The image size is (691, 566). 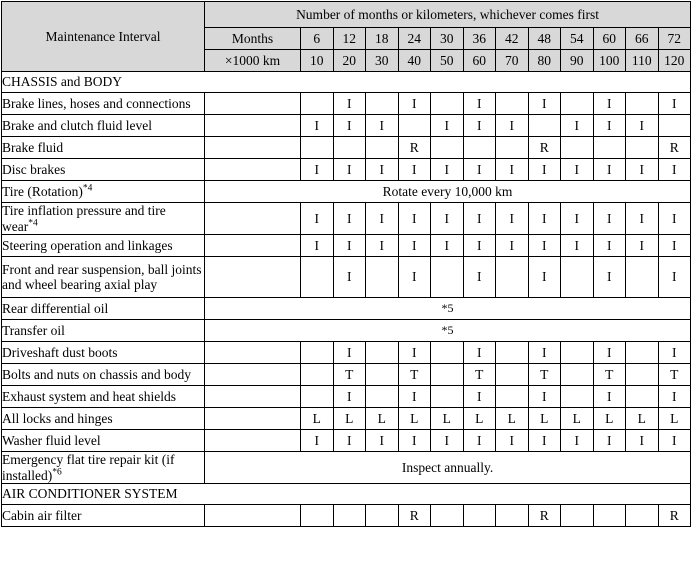 What do you see at coordinates (77, 125) in the screenshot?
I see `row-label-text: Brake and clutch fluid level` at bounding box center [77, 125].